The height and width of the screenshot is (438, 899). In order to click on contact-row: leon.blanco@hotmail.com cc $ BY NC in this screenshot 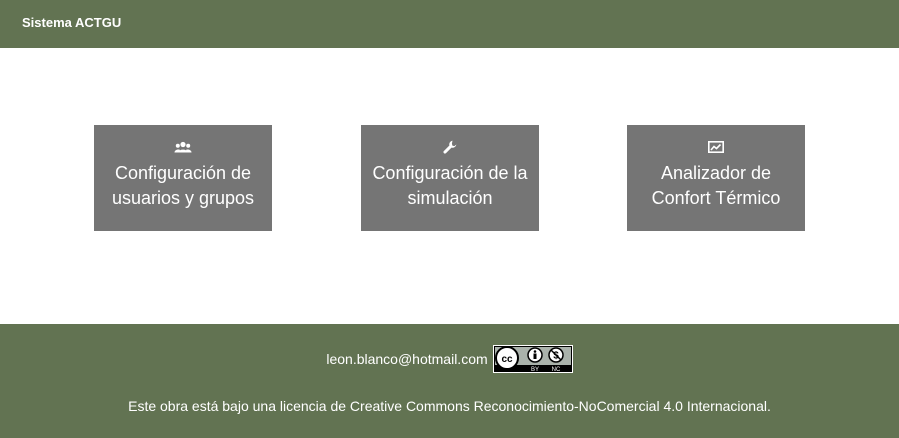, I will do `click(449, 359)`.